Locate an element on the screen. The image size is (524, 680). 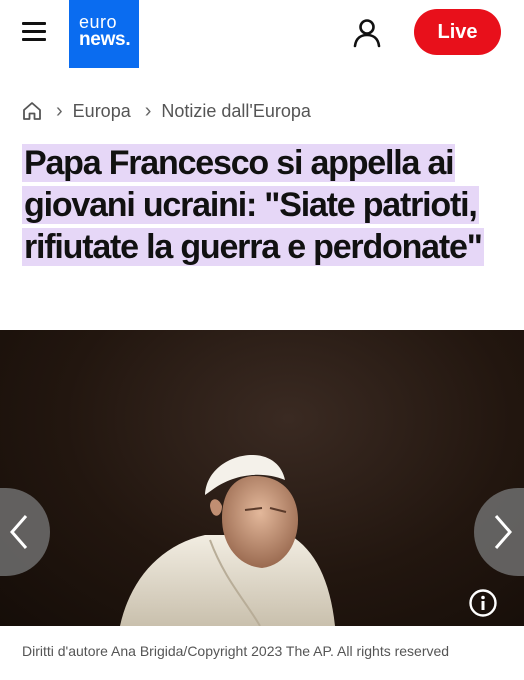
breadcrumb-item-notizie: Notizie dall'Europa is located at coordinates (236, 111).